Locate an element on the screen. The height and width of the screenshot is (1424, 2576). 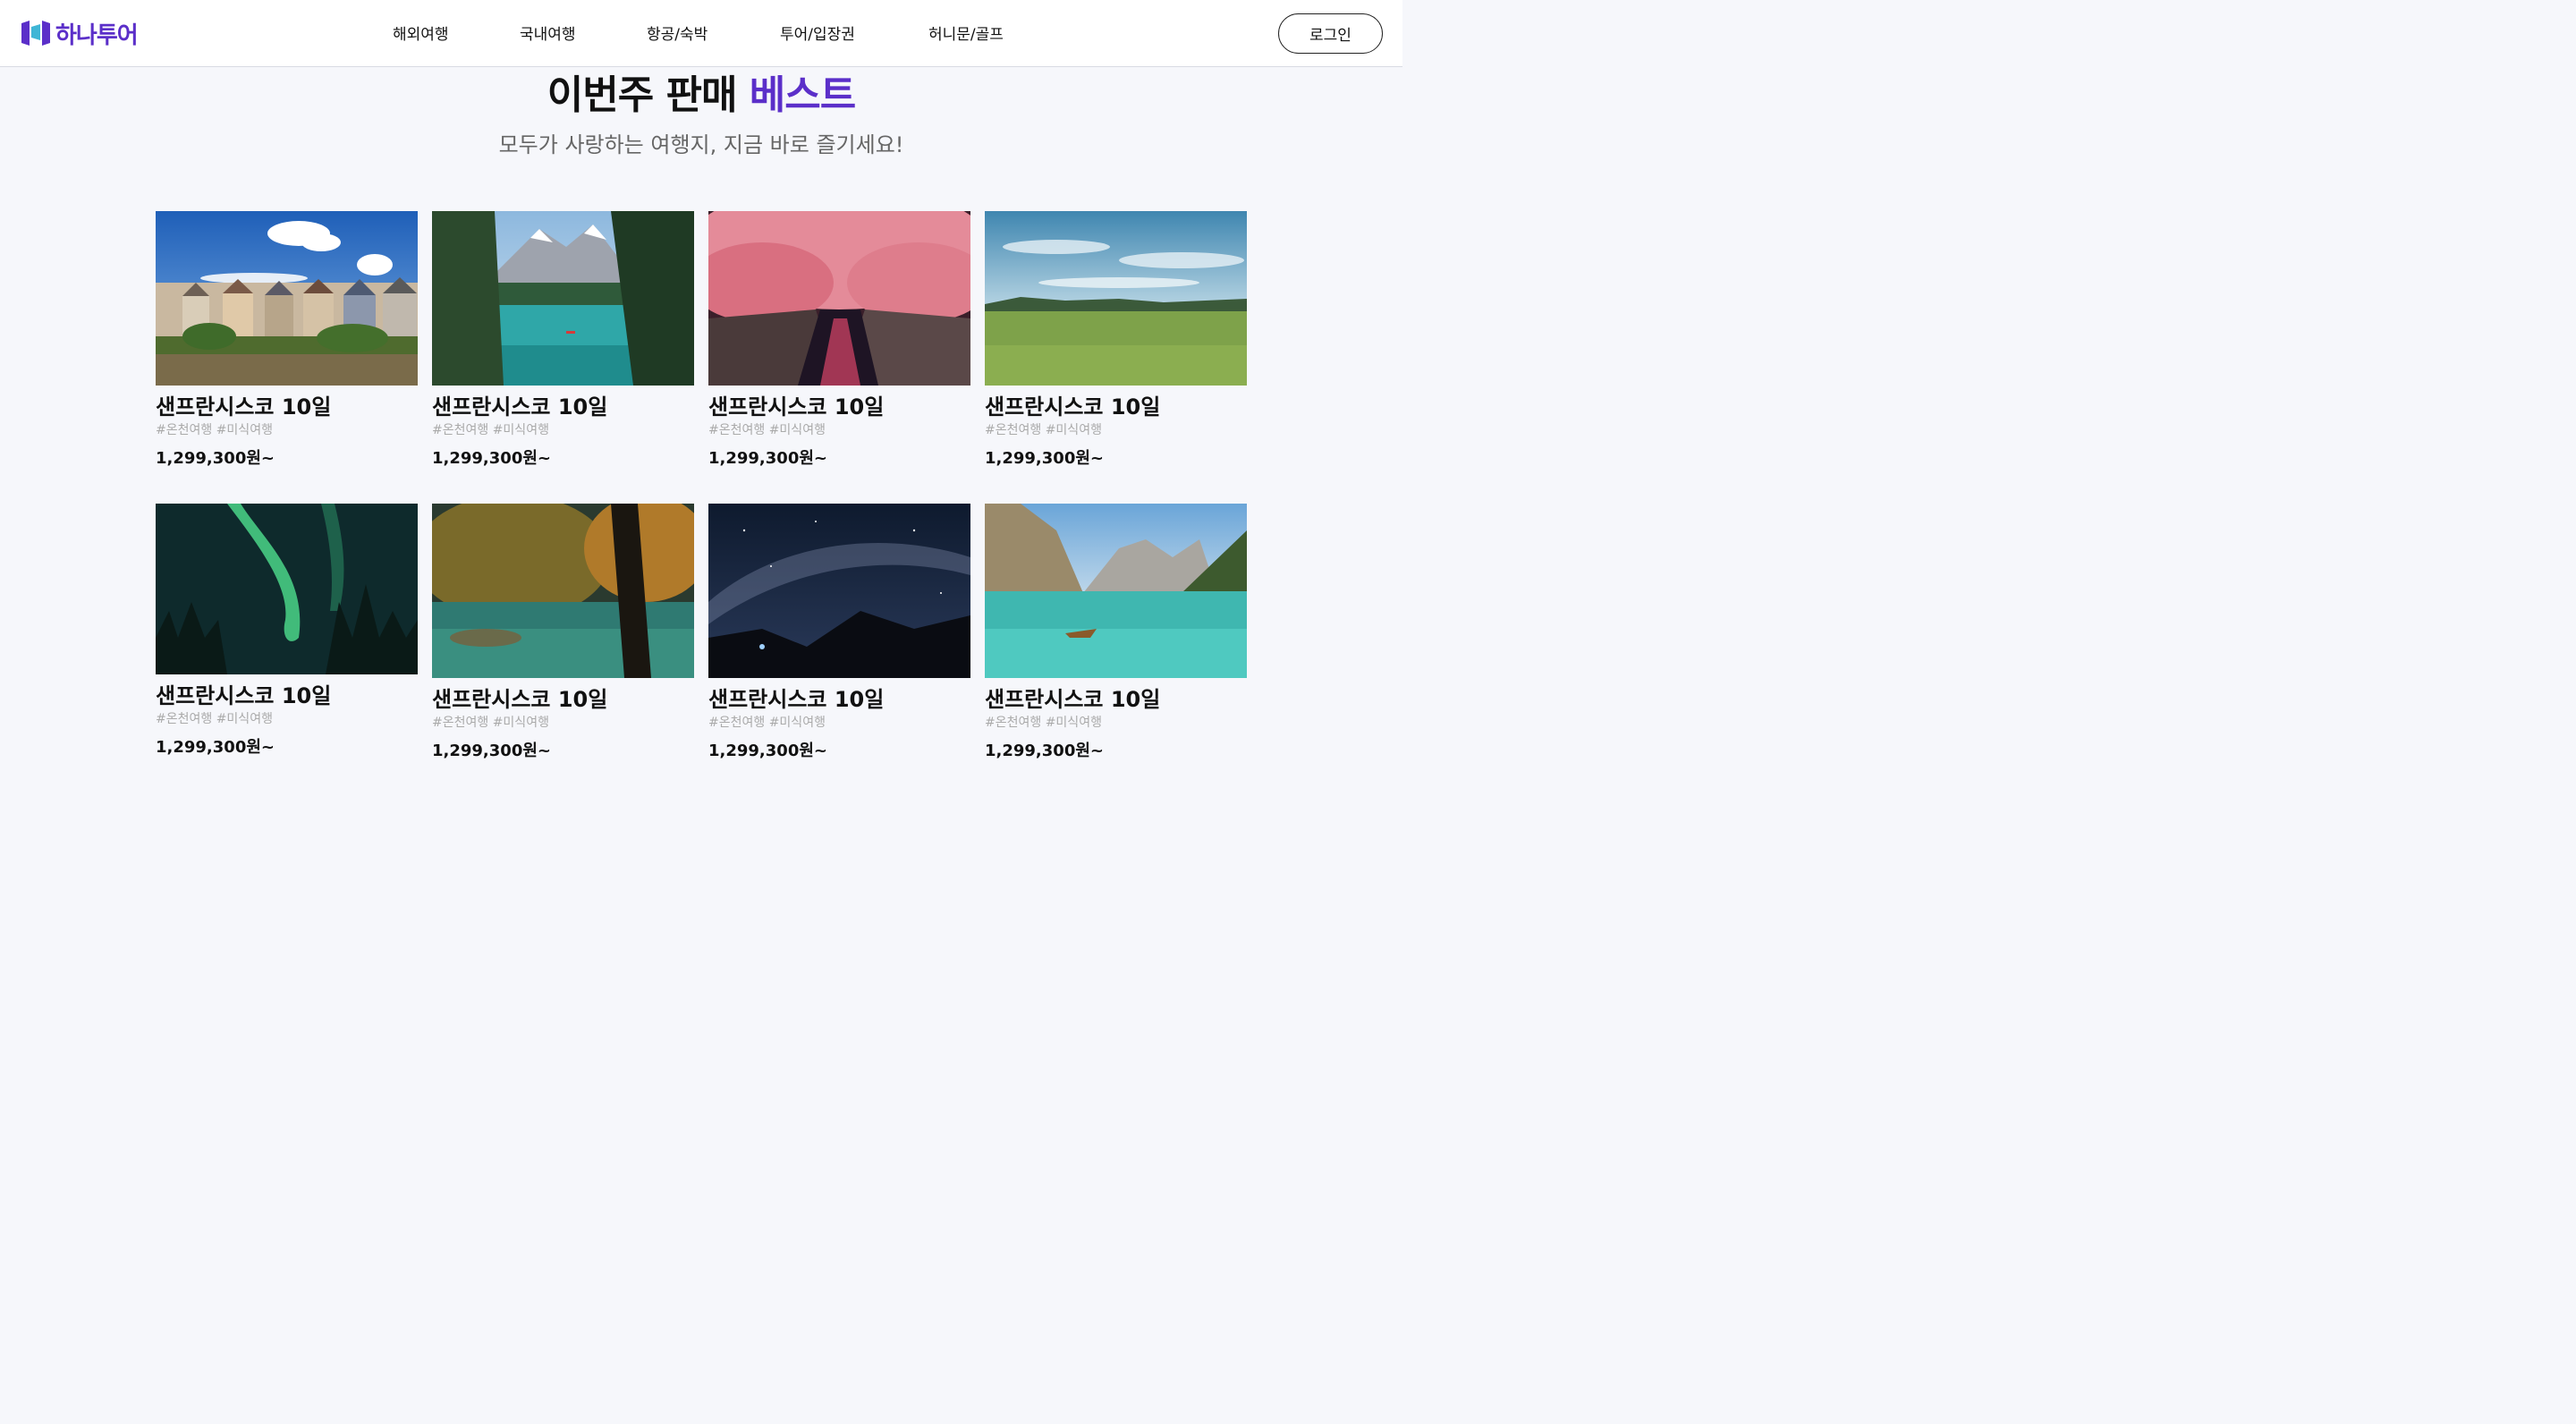
product-image-cherry-blossom is located at coordinates (839, 298).